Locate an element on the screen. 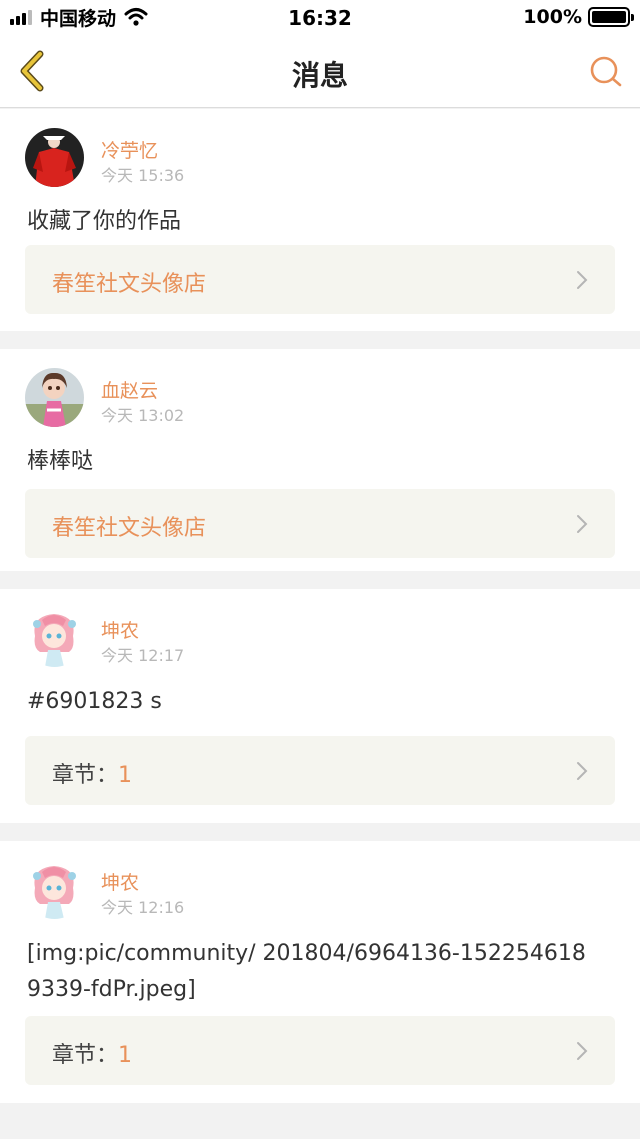 The image size is (640, 1139). battery-icon is located at coordinates (611, 17).